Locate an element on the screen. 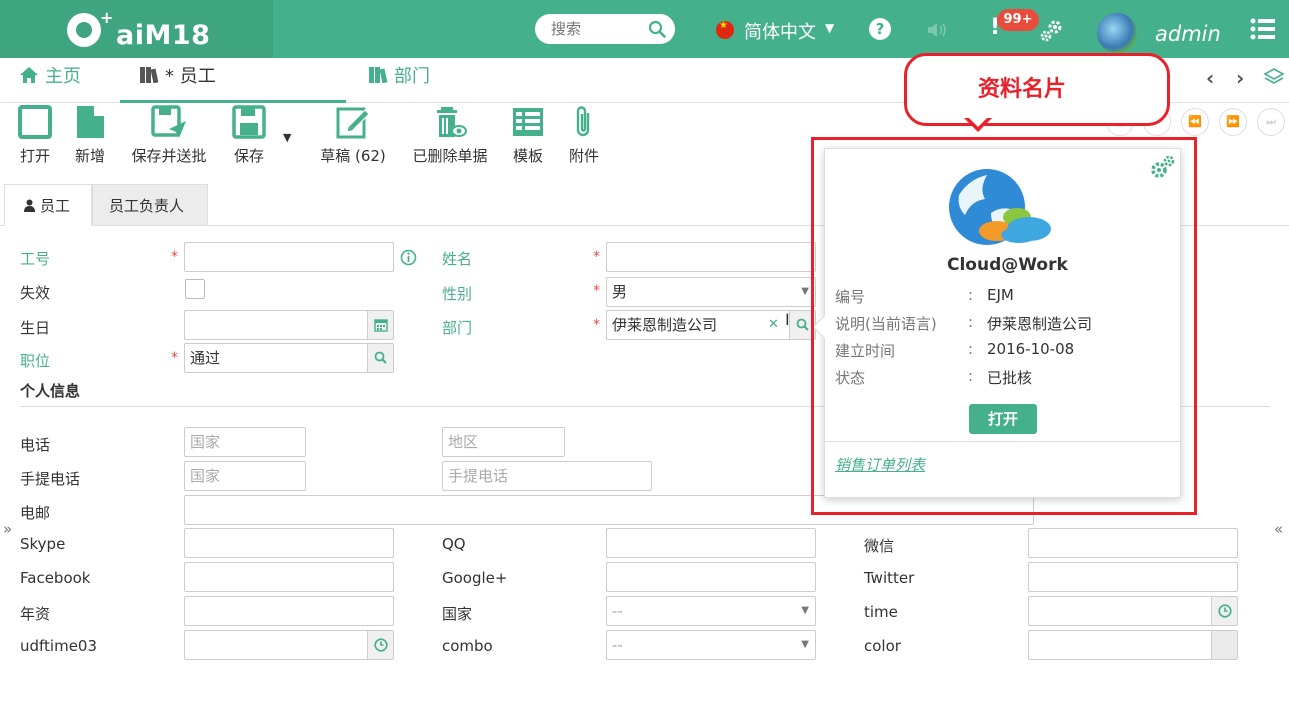 This screenshot has height=712, width=1289. label-time: time is located at coordinates (881, 612).